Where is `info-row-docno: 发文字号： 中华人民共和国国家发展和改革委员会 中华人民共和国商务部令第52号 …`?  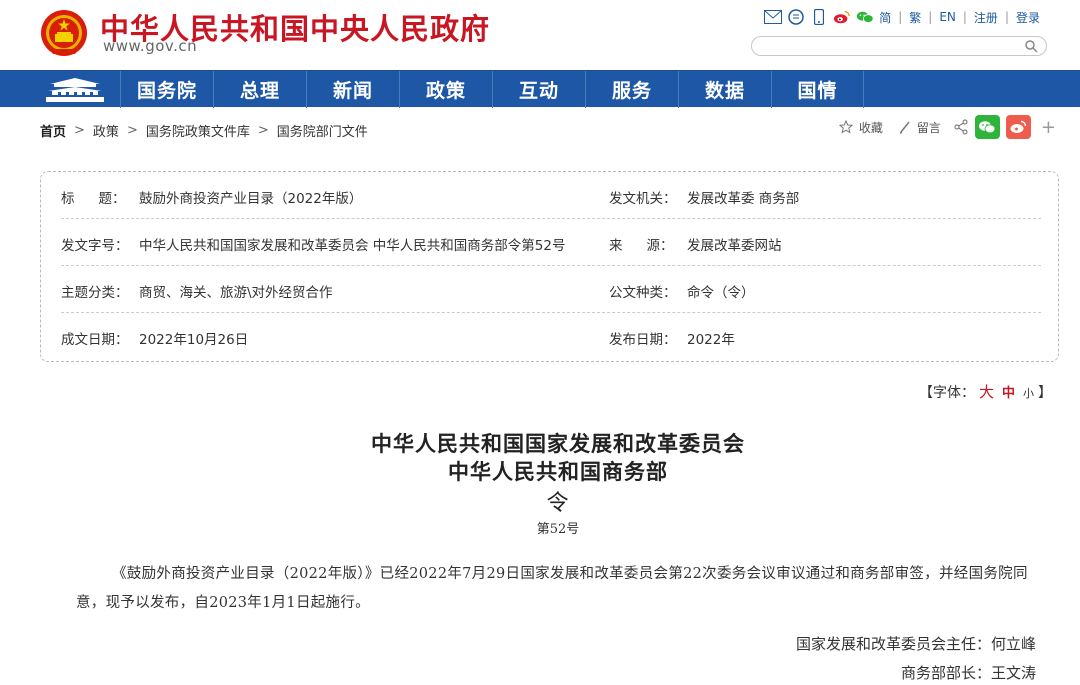
info-row-docno: 发文字号： 中华人民共和国国家发展和改革委员会 中华人民共和国商务部令第52号 … is located at coordinates (551, 242).